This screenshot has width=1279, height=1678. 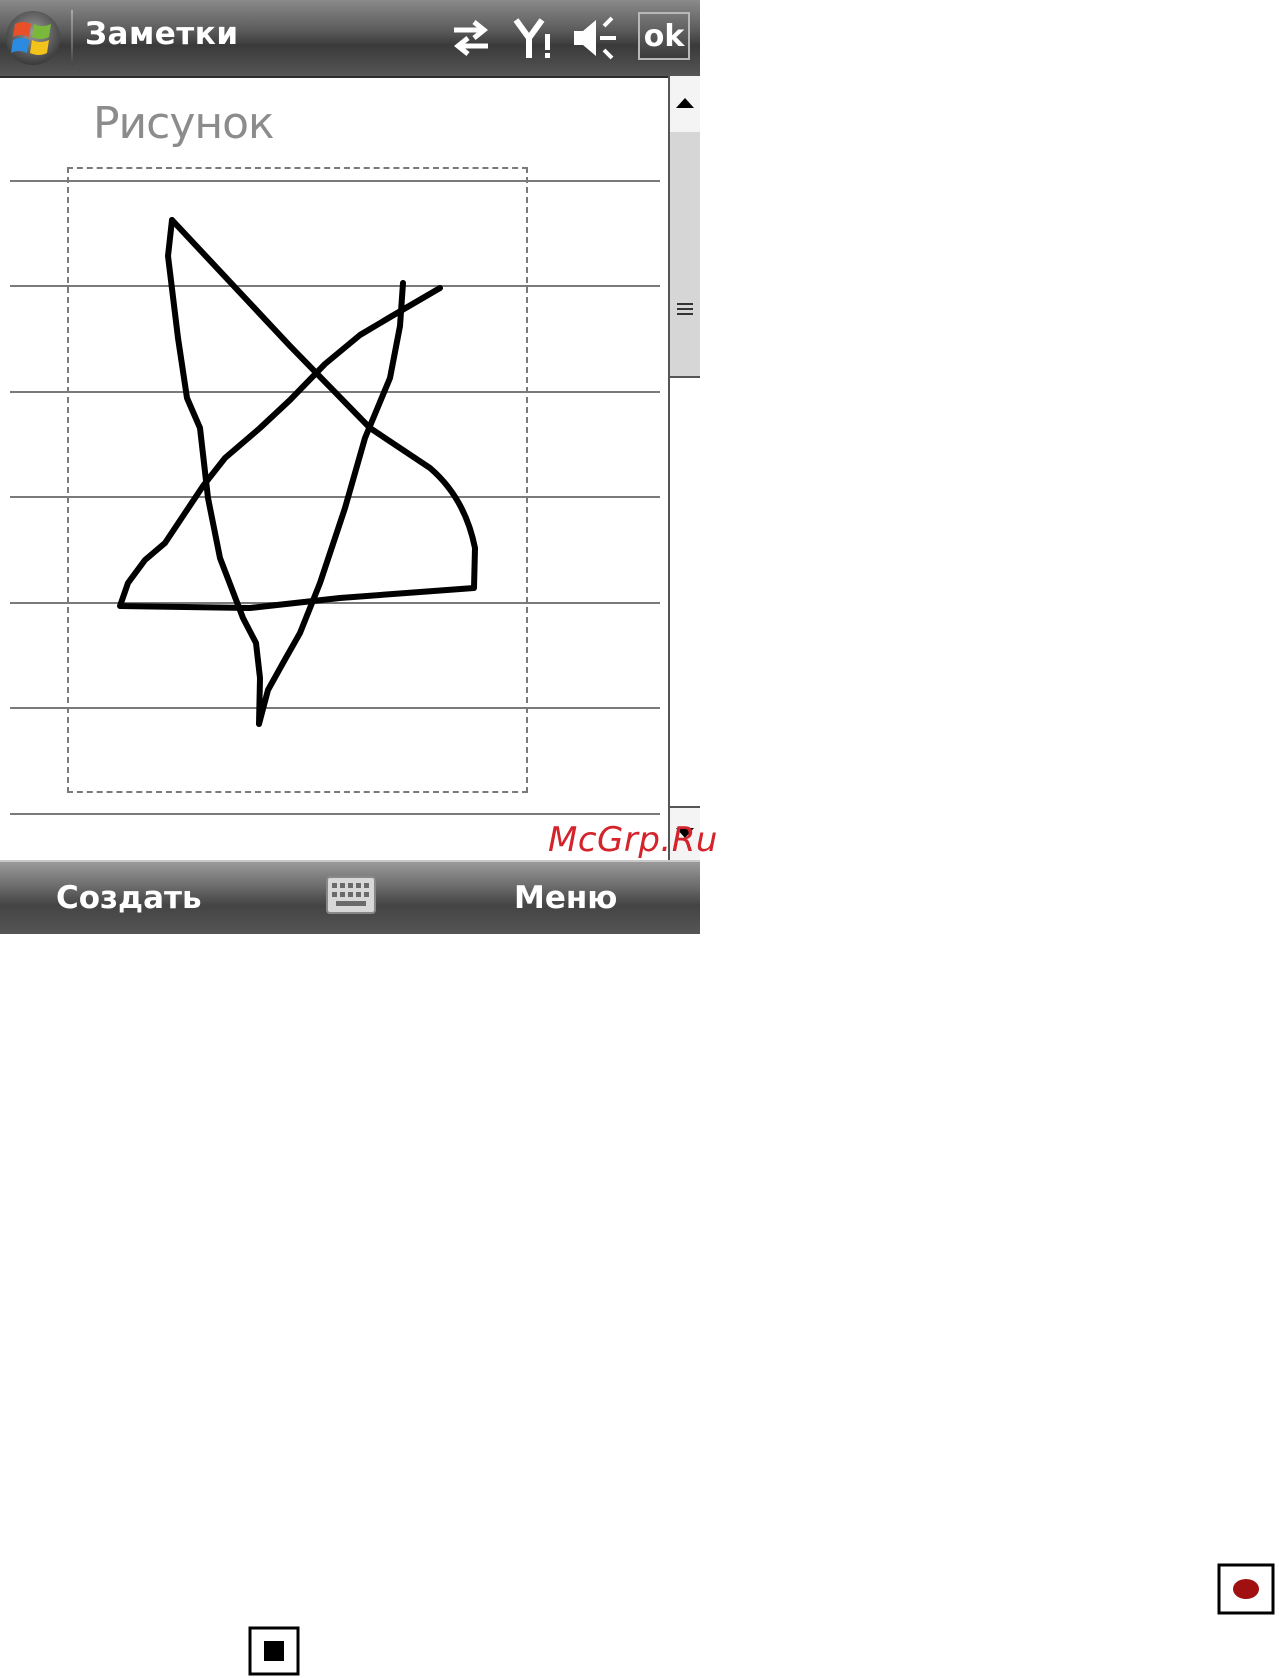 What do you see at coordinates (274, 1651) in the screenshot?
I see `stop-icon` at bounding box center [274, 1651].